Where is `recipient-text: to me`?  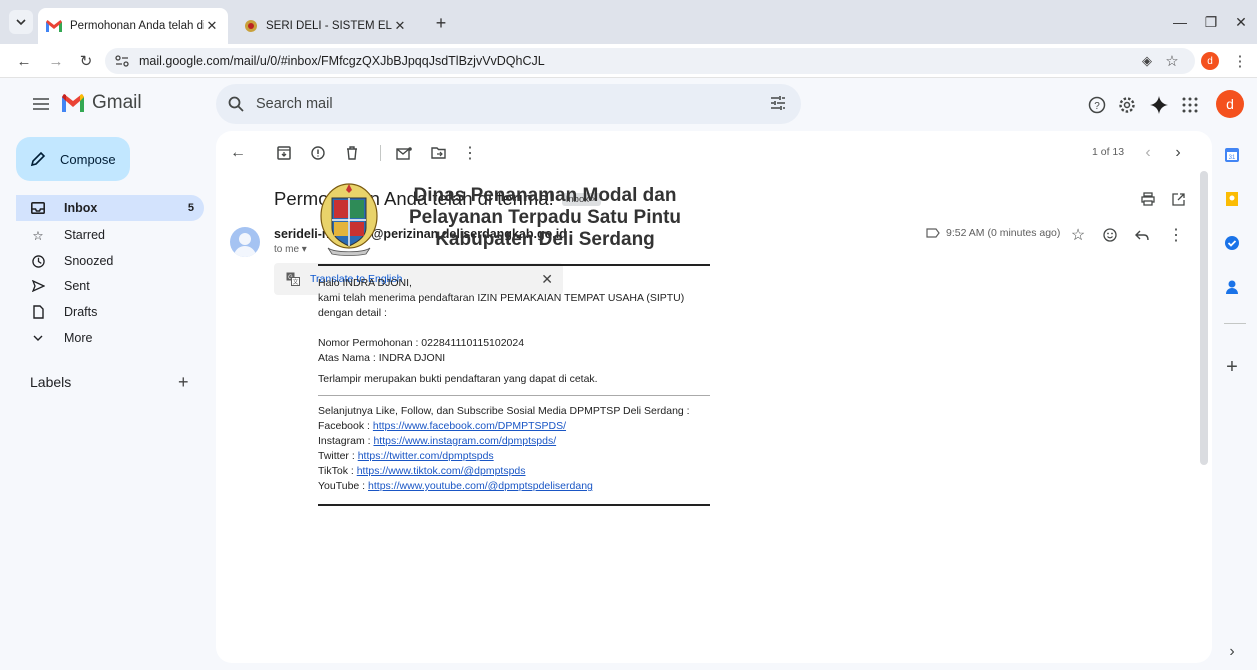
recipient-text: to me is located at coordinates (287, 249).